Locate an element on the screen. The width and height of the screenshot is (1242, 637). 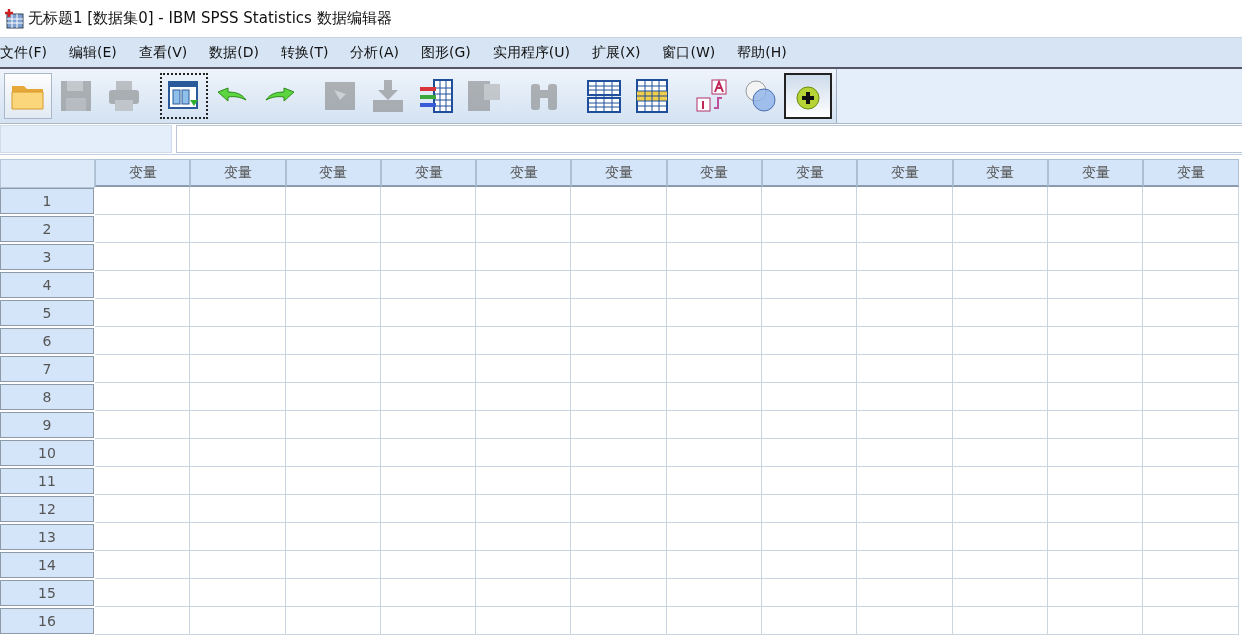
row-header: 7 is located at coordinates (47, 369).